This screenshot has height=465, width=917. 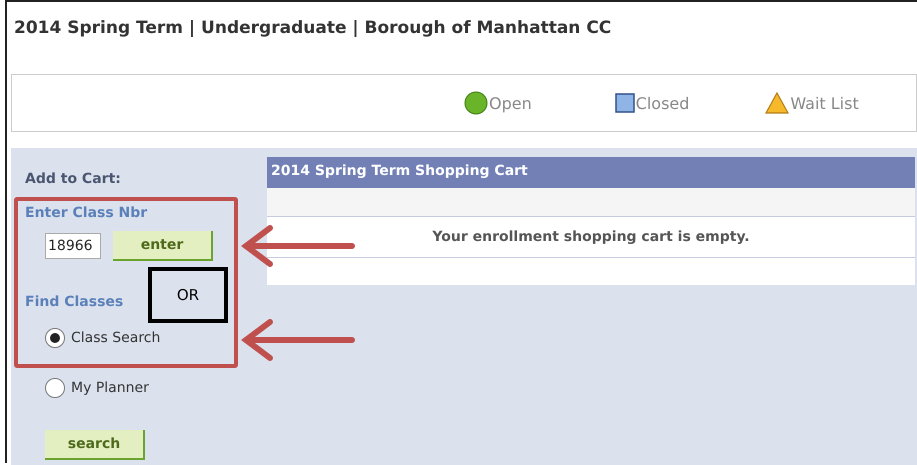 I want to click on empty-cart-message: Your enrollment shopping cart is empty., so click(x=591, y=237).